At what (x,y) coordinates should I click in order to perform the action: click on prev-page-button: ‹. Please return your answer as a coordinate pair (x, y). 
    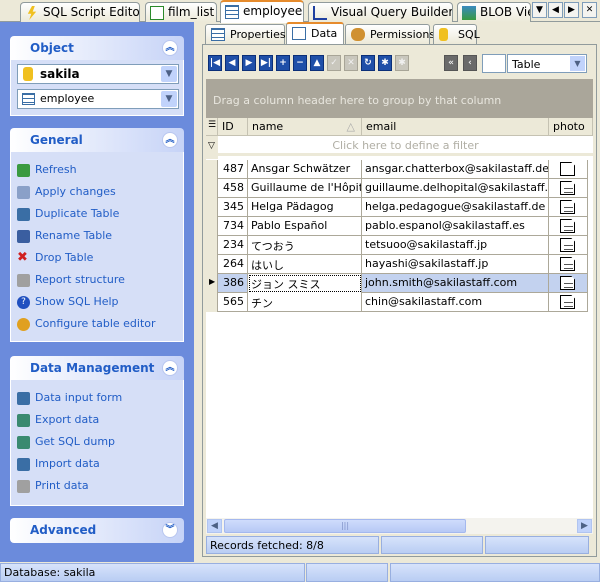
    Looking at the image, I should click on (470, 63).